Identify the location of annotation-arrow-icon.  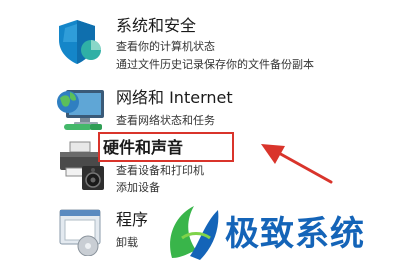
(295, 165).